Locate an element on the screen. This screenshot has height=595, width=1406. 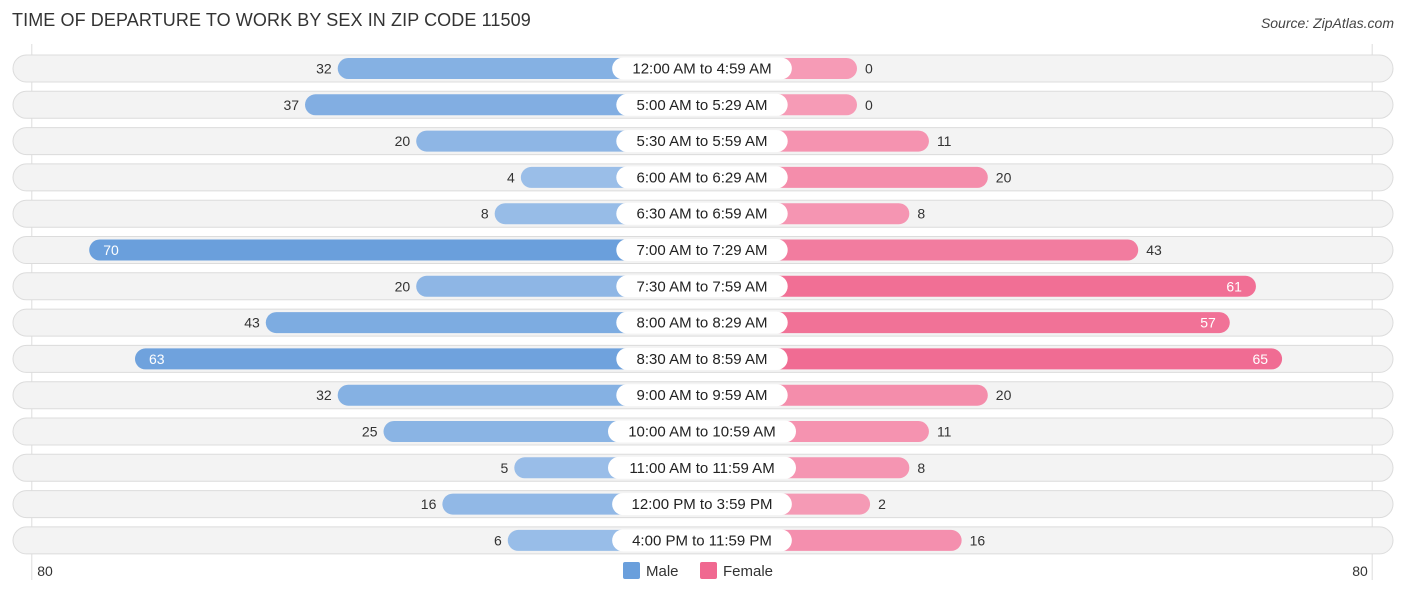
category-label: 10:00 AM to 10:59 AM is located at coordinates (702, 432).